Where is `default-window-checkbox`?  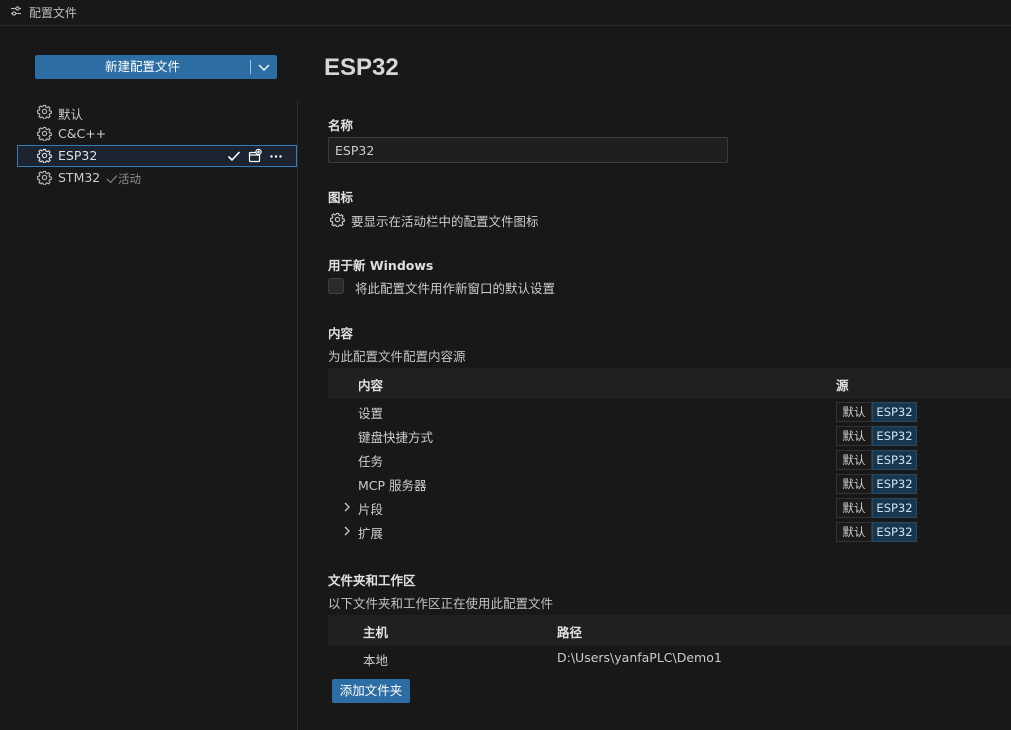
default-window-checkbox is located at coordinates (336, 286).